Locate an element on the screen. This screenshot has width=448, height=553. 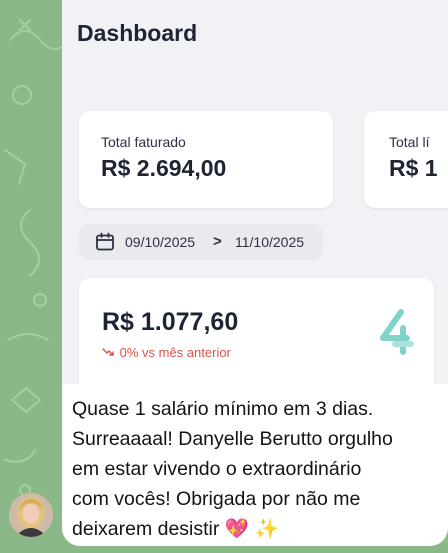
message-line: deixarem desistir 💖 ✨ is located at coordinates (175, 529).